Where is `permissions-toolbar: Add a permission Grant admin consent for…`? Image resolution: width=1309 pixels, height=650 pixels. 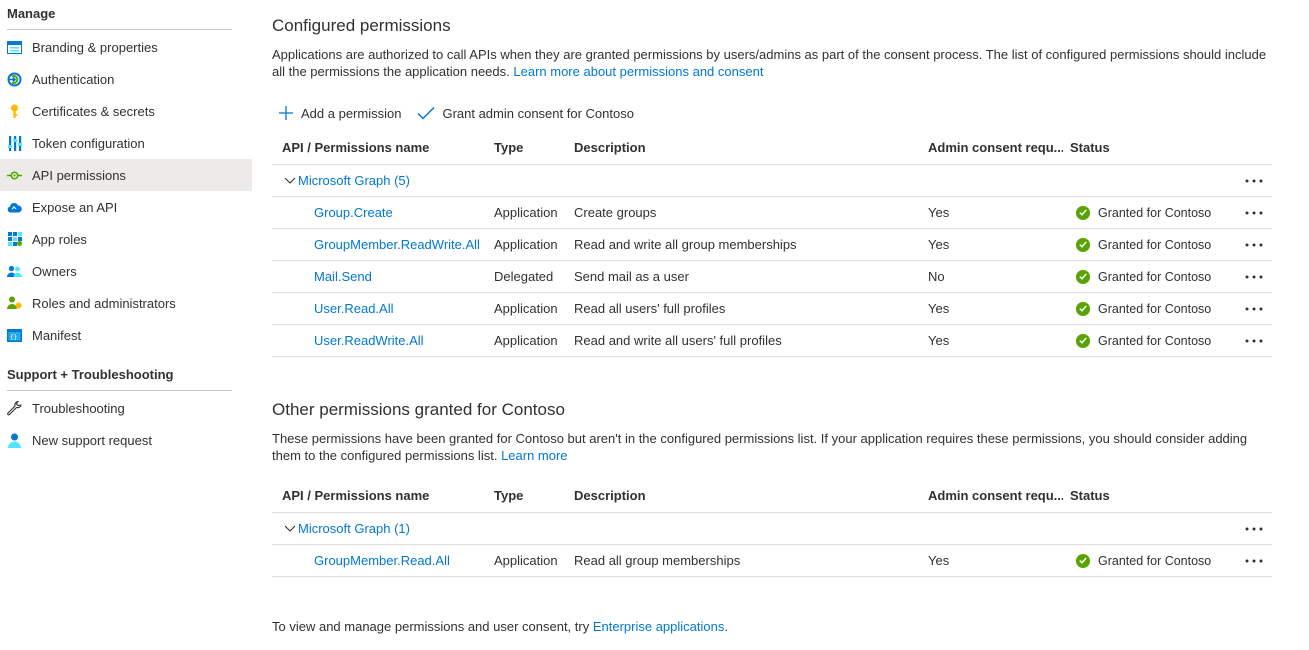
permissions-toolbar: Add a permission Grant admin consent for… is located at coordinates (464, 113).